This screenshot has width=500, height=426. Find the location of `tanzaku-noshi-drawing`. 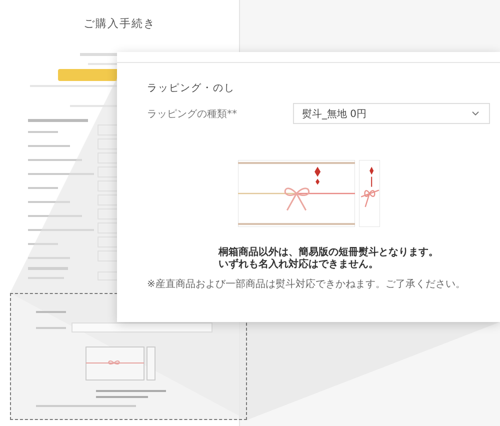

tanzaku-noshi-drawing is located at coordinates (369, 193).